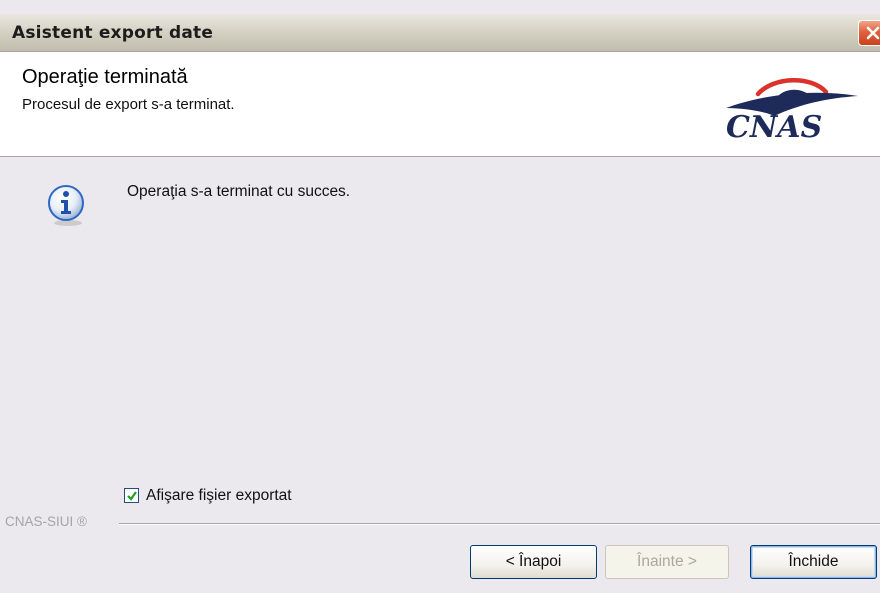 The width and height of the screenshot is (880, 593). Describe the element at coordinates (131, 495) in the screenshot. I see `show-exported-file-checkbox` at that location.